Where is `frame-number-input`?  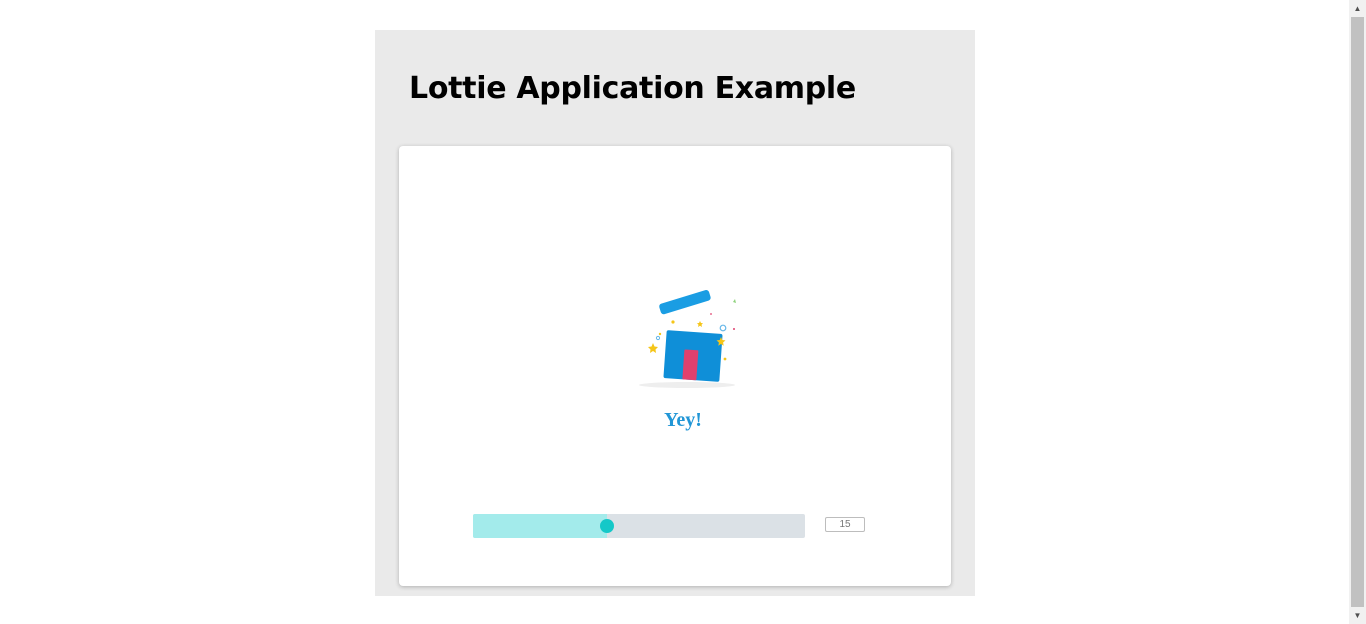
frame-number-input is located at coordinates (845, 524).